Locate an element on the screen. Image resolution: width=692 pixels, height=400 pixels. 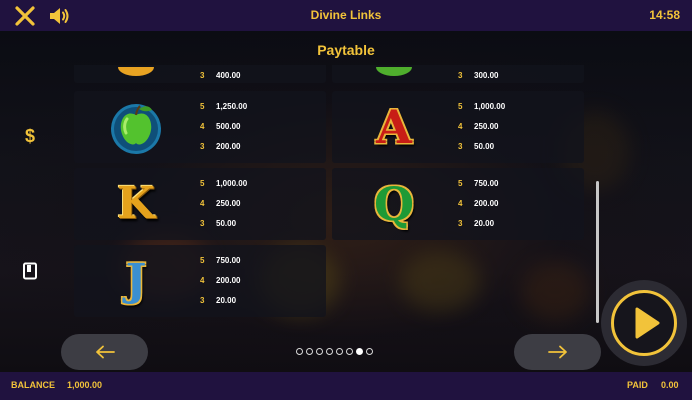
symbol-q: Q is located at coordinates (394, 204).